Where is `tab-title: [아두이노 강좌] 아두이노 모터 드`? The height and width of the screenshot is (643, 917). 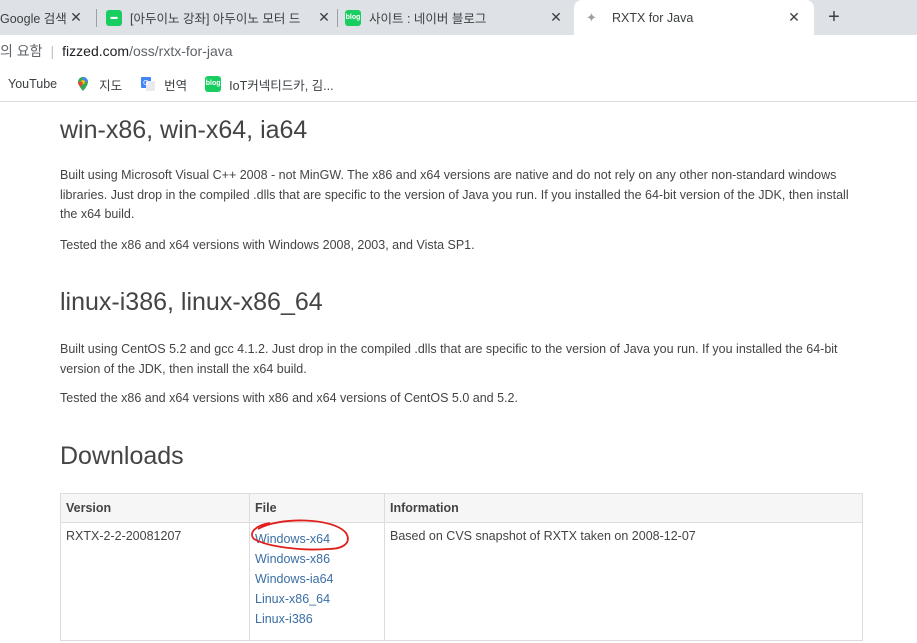 tab-title: [아두이노 강좌] 아두이노 모터 드 is located at coordinates (215, 19).